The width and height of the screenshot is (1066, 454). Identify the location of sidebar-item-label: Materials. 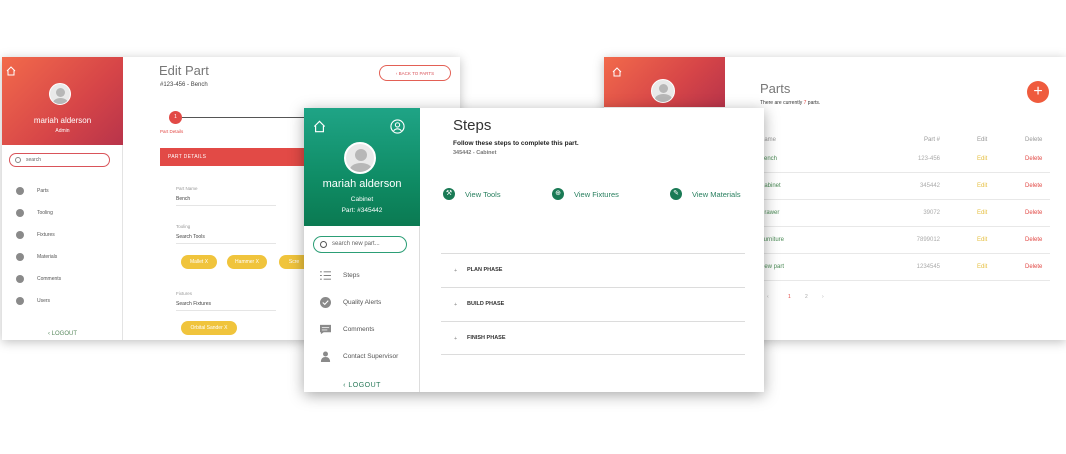
(47, 257).